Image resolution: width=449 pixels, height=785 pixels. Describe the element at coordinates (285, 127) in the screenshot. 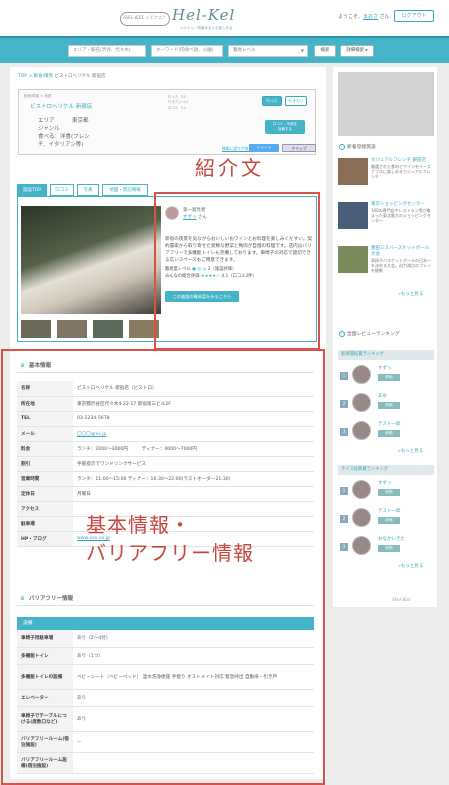

I see `add-review-button: 口コミ・写真を 投稿する` at that location.